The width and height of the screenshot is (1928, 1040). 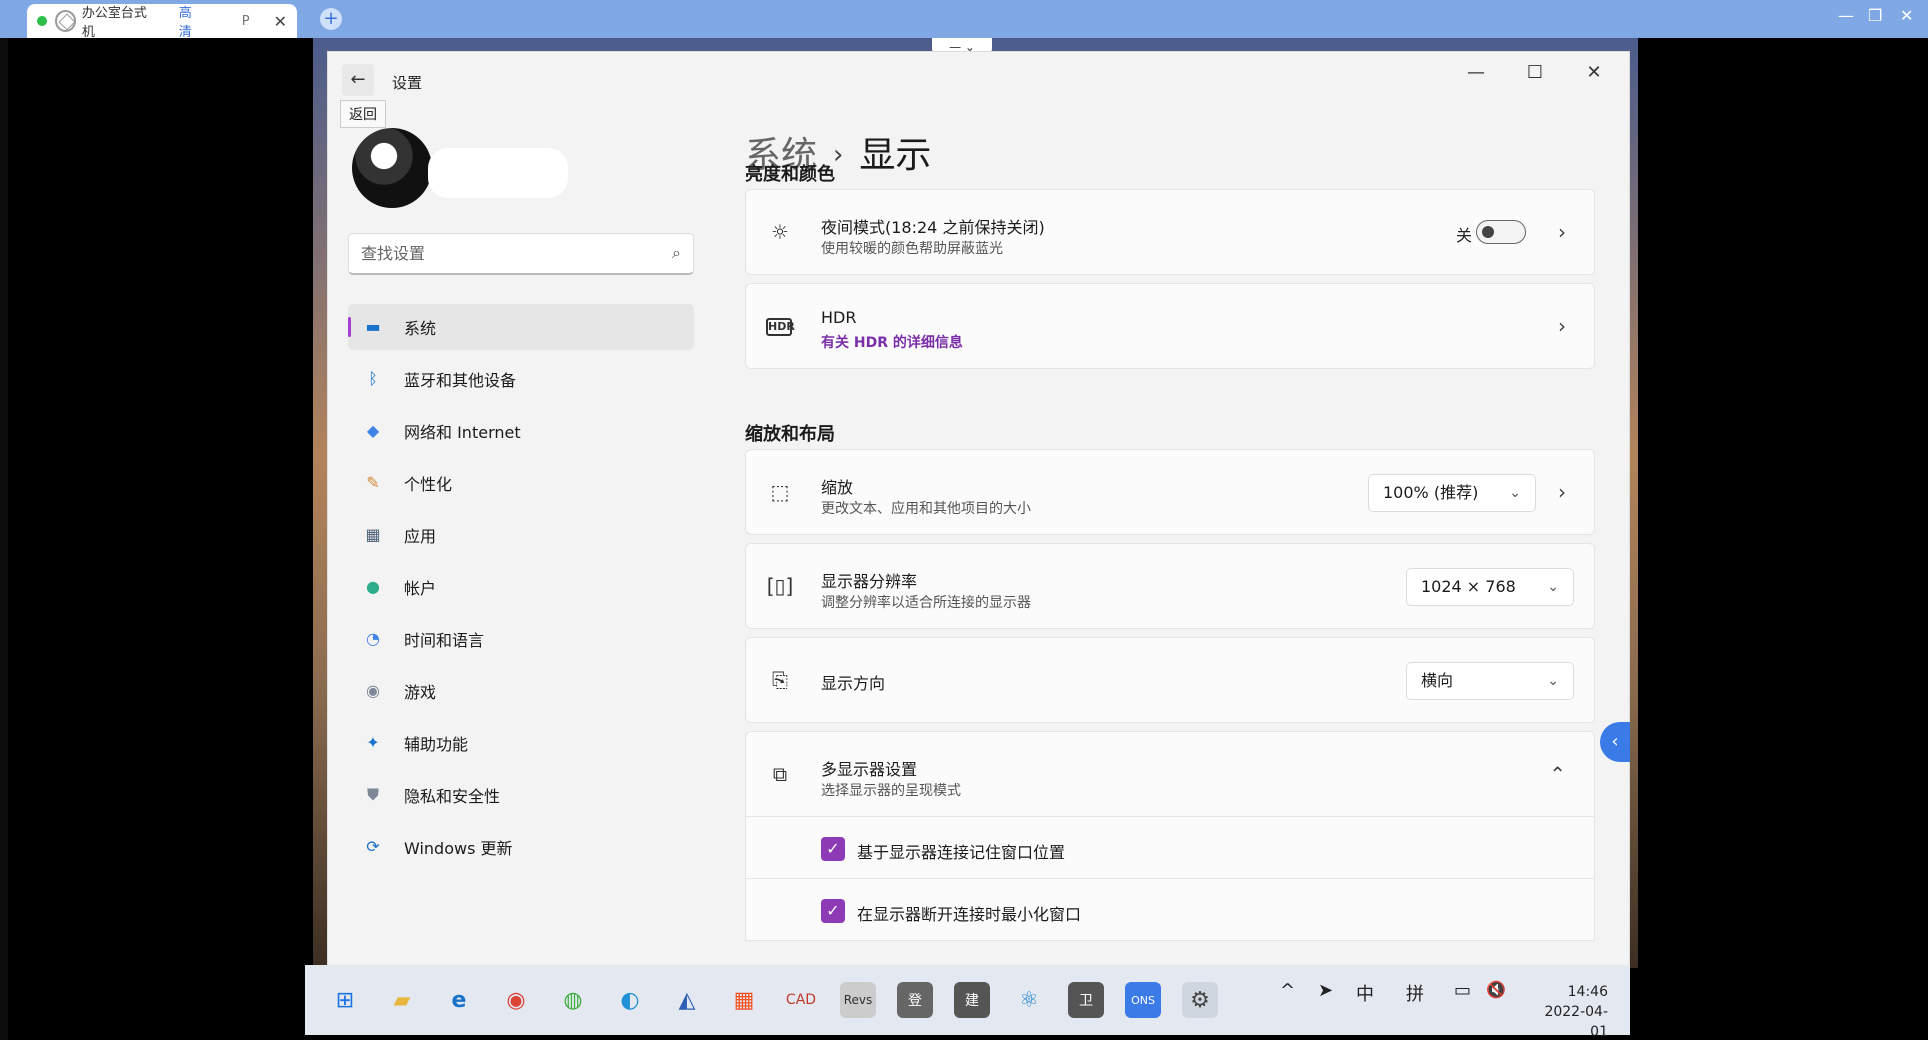 I want to click on sidebar-item-label: 时间和语言, so click(x=444, y=640).